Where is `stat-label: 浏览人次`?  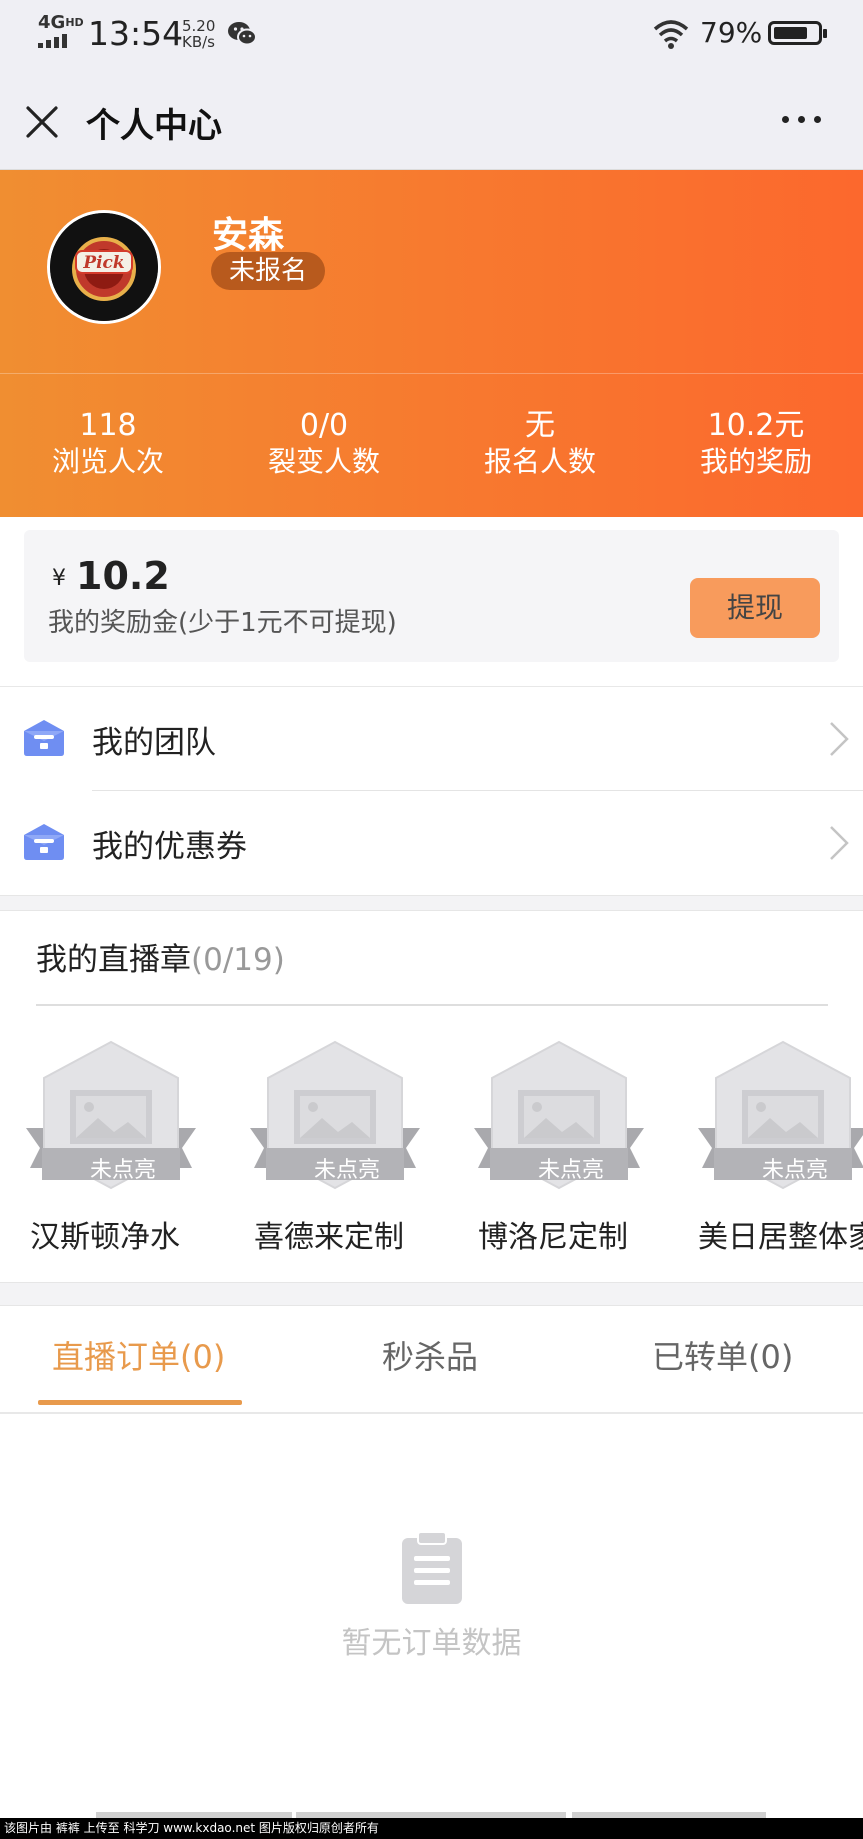 stat-label: 浏览人次 is located at coordinates (107, 461).